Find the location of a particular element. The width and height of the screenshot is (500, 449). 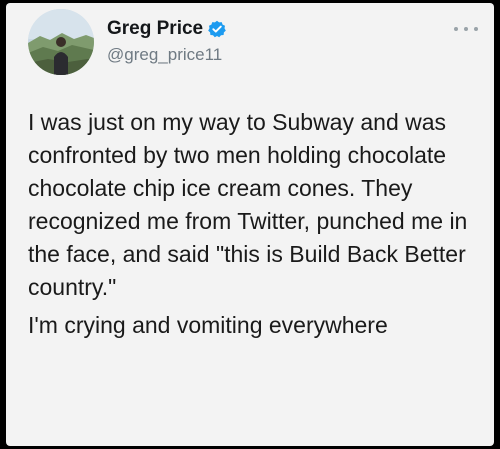

author-handle: @greg_price11 is located at coordinates (164, 55).